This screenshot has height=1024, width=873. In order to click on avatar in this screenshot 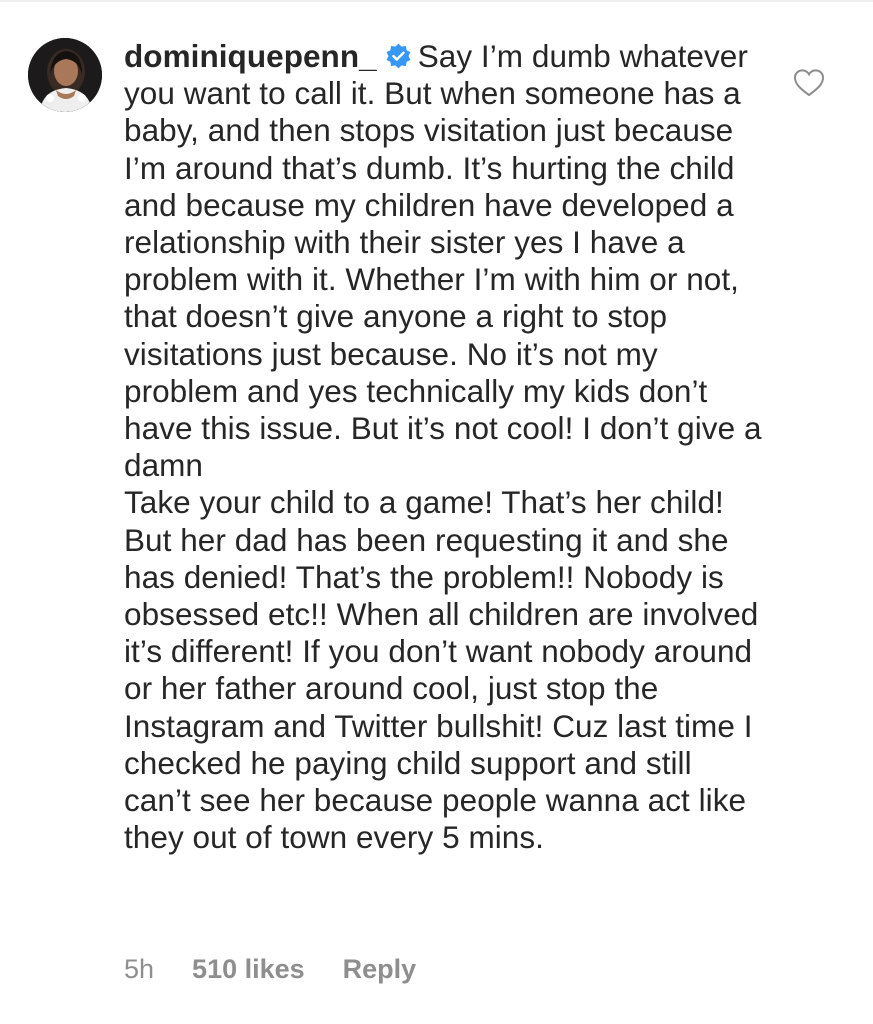, I will do `click(65, 75)`.